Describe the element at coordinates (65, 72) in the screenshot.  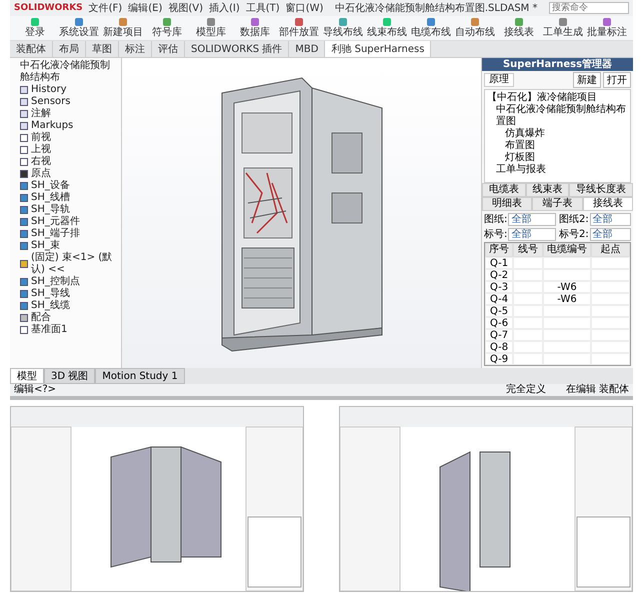
I see `tree-root: 中石化液冷储能预制舱结构布` at that location.